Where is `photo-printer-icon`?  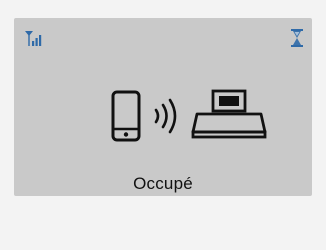 photo-printer-icon is located at coordinates (229, 114).